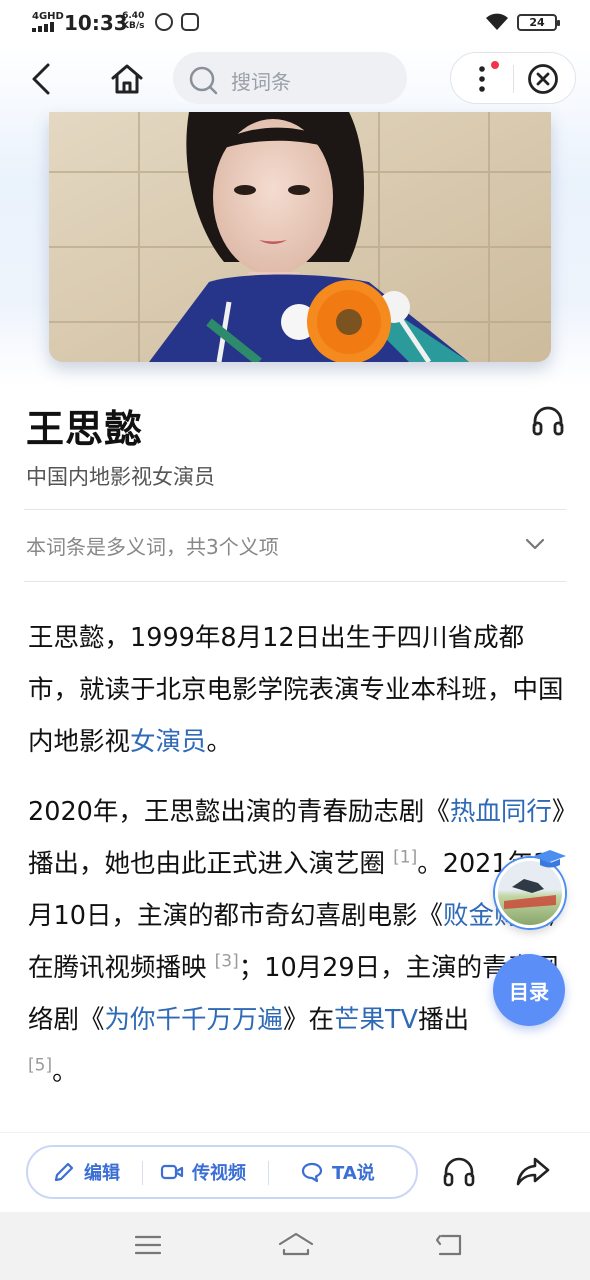 The width and height of the screenshot is (590, 1280). Describe the element at coordinates (239, 812) in the screenshot. I see `paragraph-text: 2020年，王思懿出演的青春励志剧《` at that location.